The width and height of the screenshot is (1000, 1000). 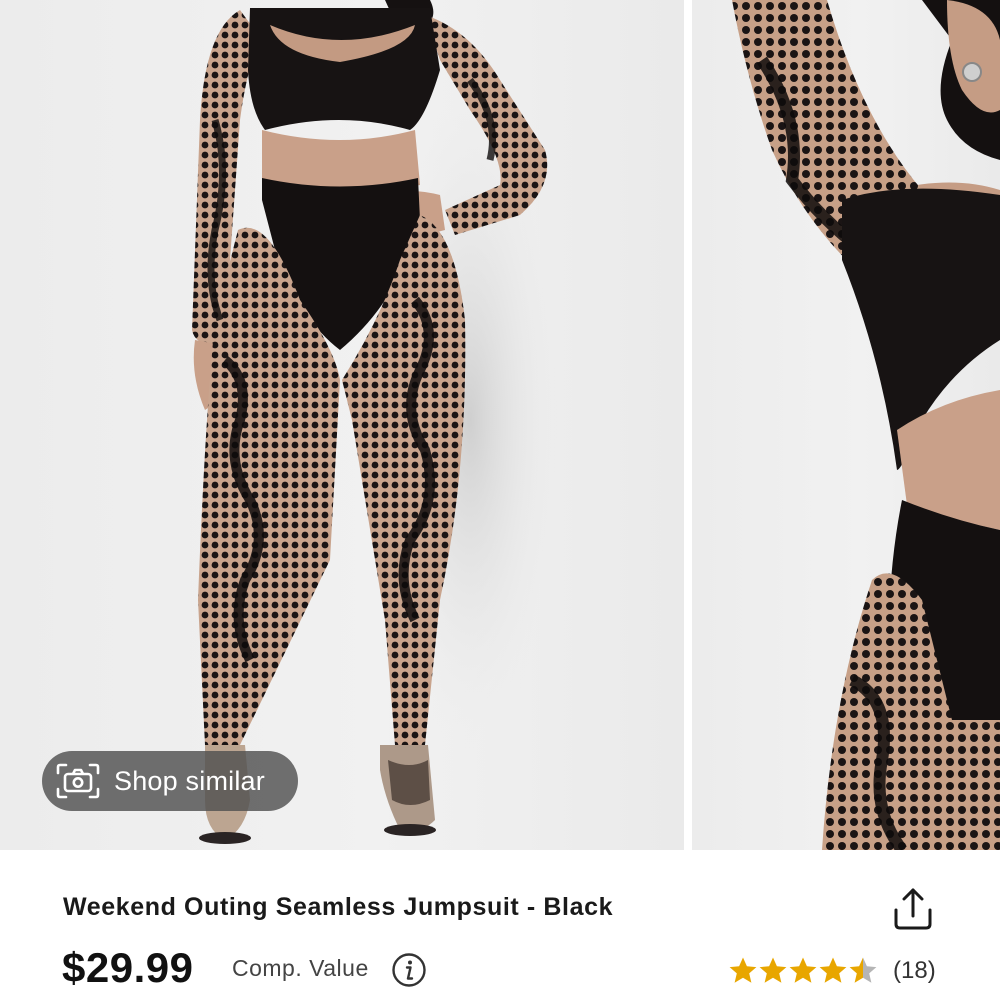 I want to click on product-title: Weekend Outing Seamless Jumpsuit - Black, so click(x=338, y=907).